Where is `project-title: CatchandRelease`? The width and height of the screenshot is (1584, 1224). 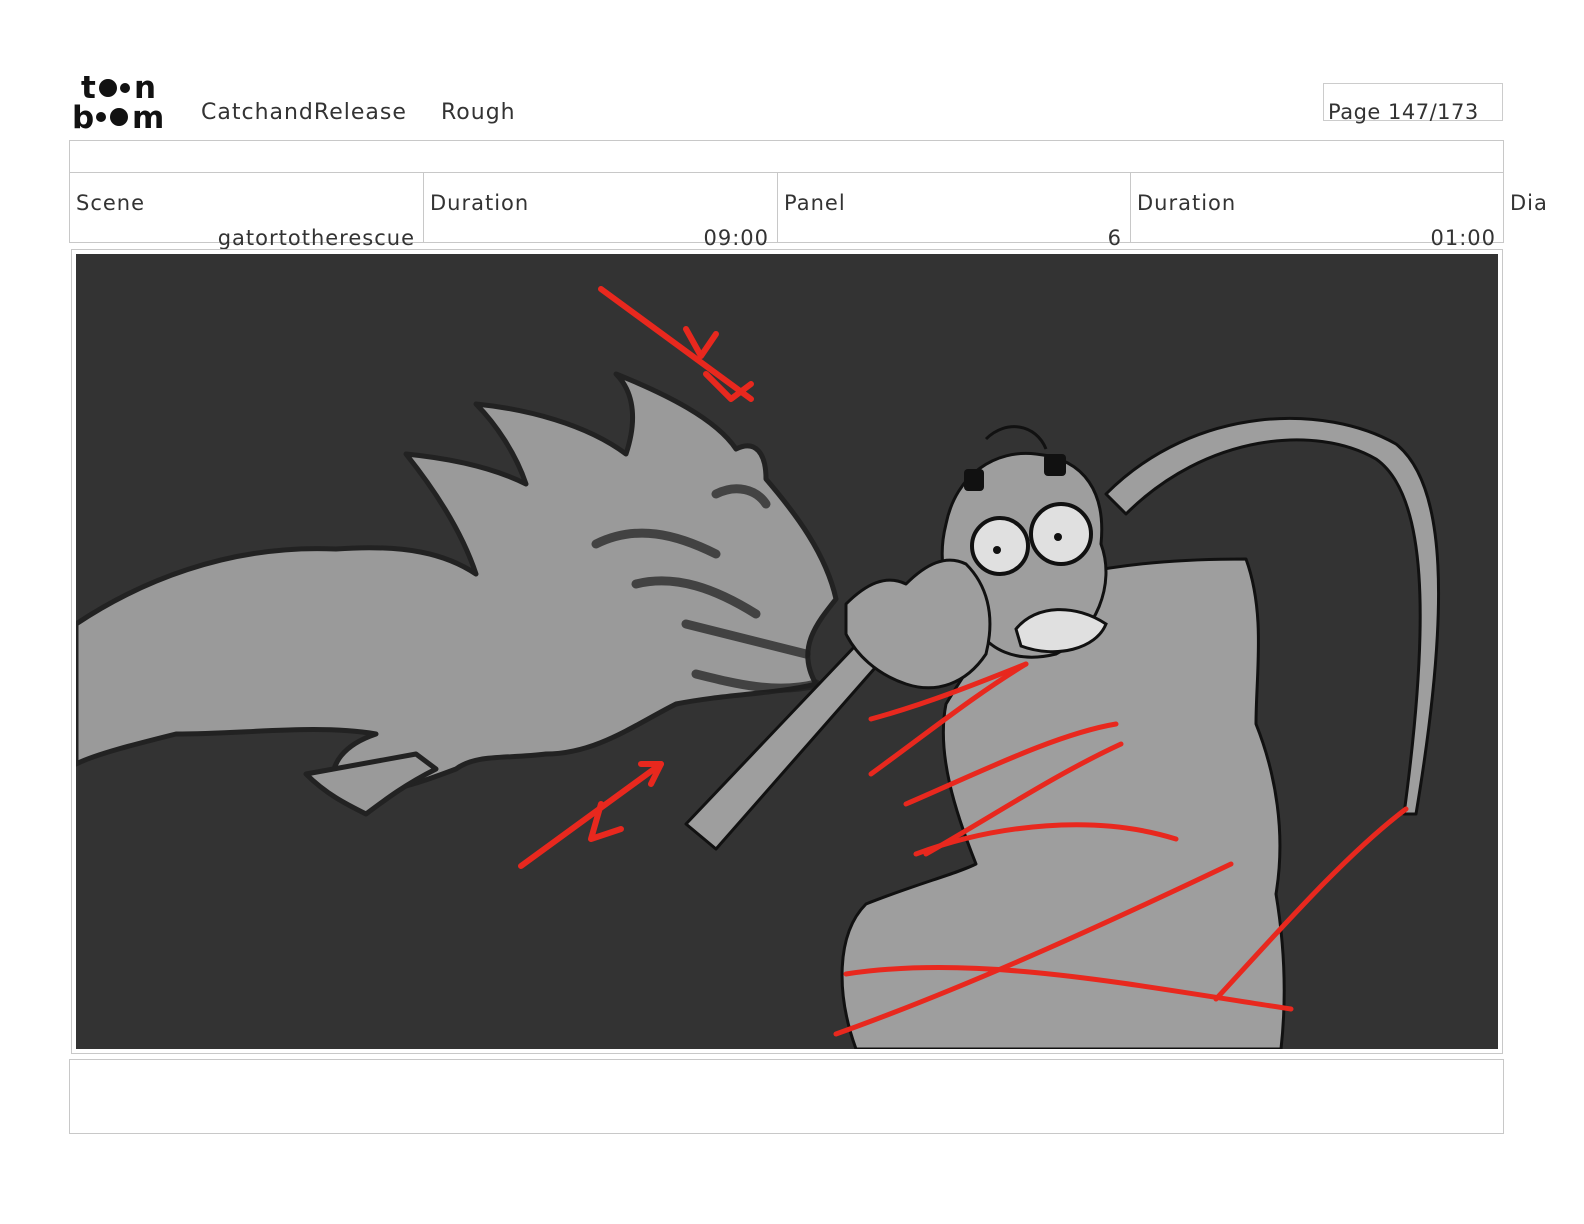
project-title: CatchandRelease is located at coordinates (304, 112).